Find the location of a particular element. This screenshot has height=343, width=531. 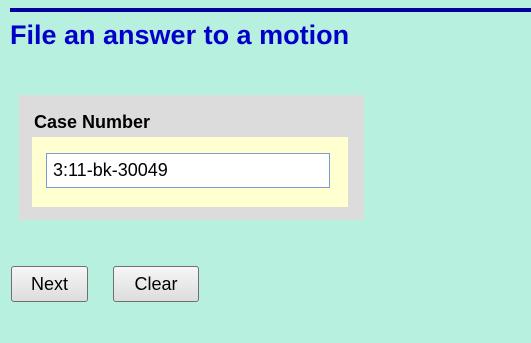

next-button: Next is located at coordinates (49, 284).